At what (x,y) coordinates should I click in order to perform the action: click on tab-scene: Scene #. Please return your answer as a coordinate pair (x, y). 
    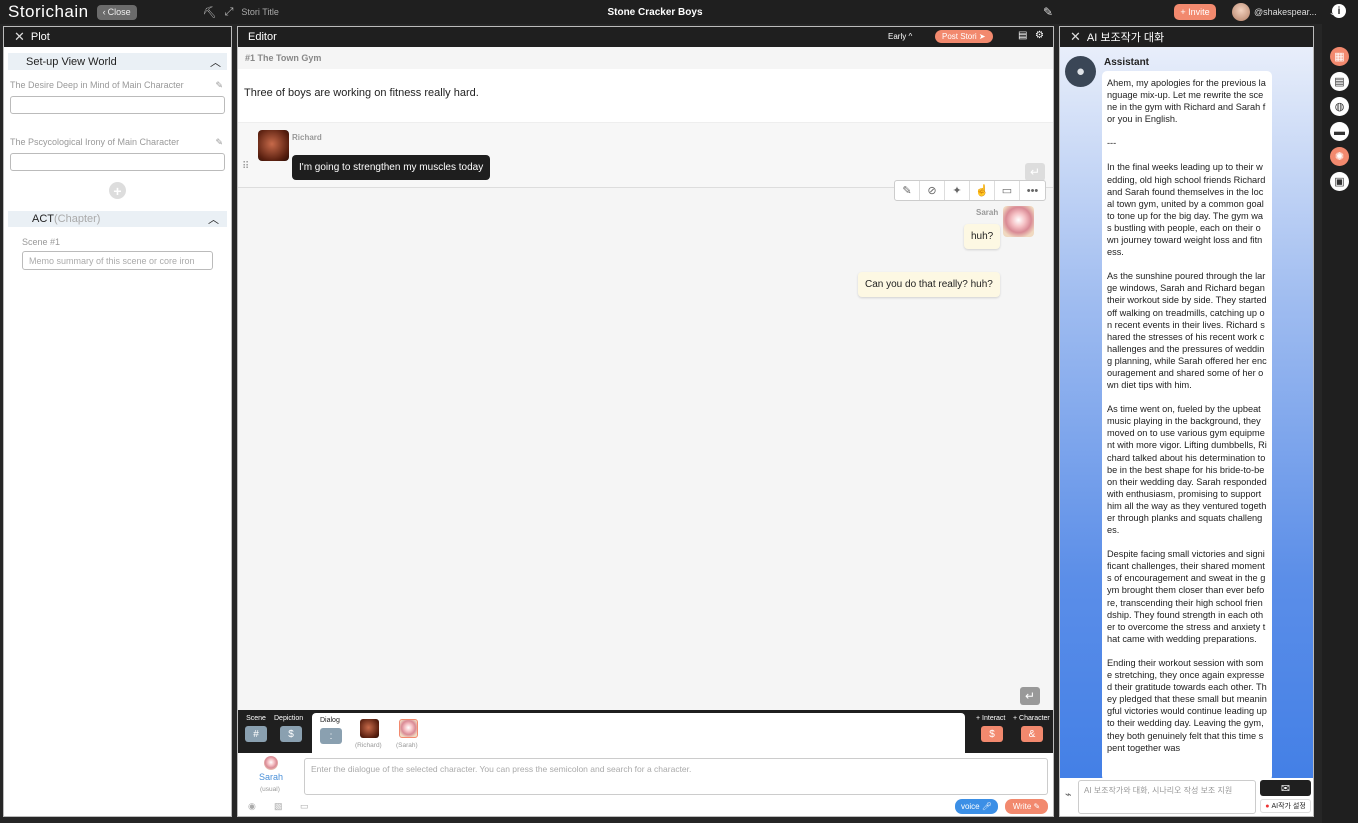
    Looking at the image, I should click on (256, 728).